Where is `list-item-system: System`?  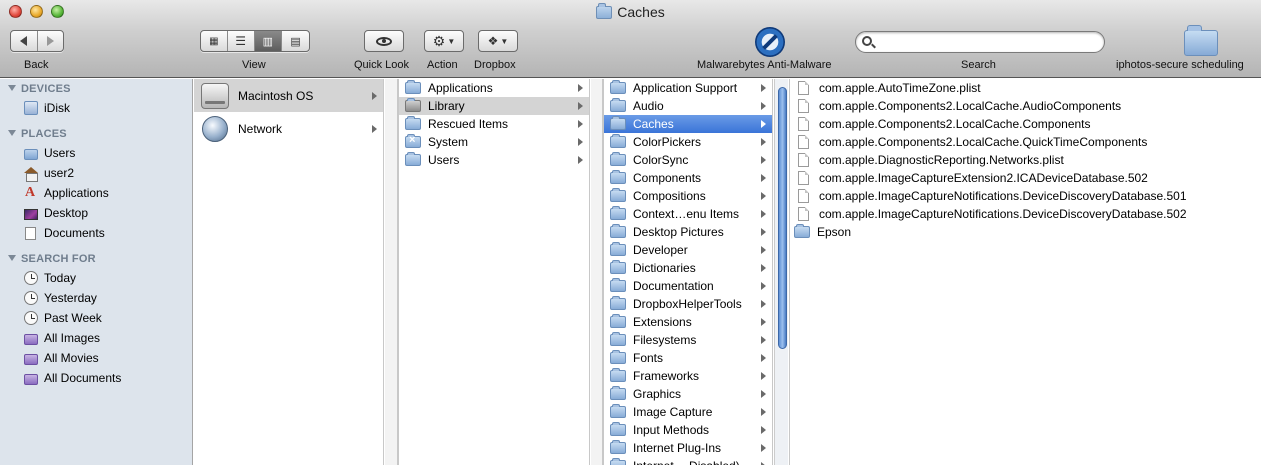
list-item-system: System is located at coordinates (494, 142).